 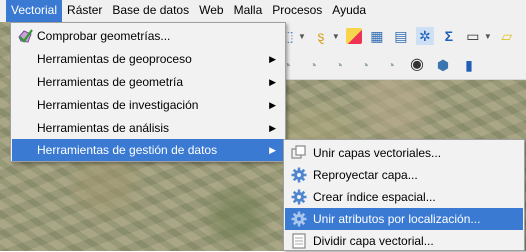 I want to click on toolbar-second: ◔ ◔ ◔ ◔ ◔ ◉ ⬢ ▮, so click(x=399, y=65).